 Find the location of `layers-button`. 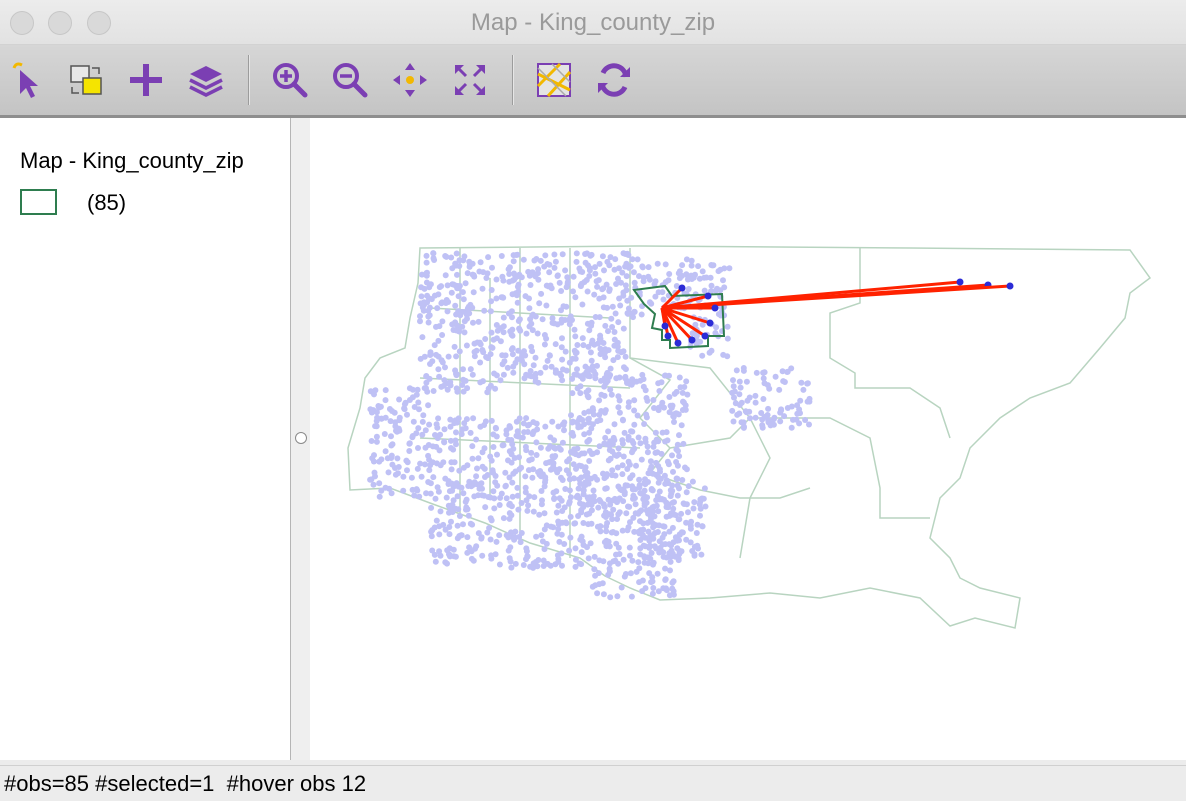

layers-button is located at coordinates (206, 80).